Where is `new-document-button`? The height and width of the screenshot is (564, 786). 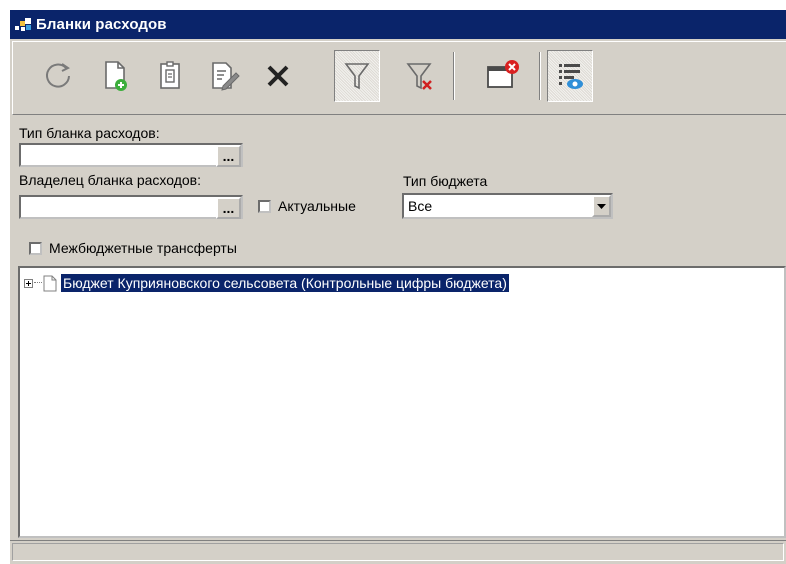
new-document-button is located at coordinates (116, 76).